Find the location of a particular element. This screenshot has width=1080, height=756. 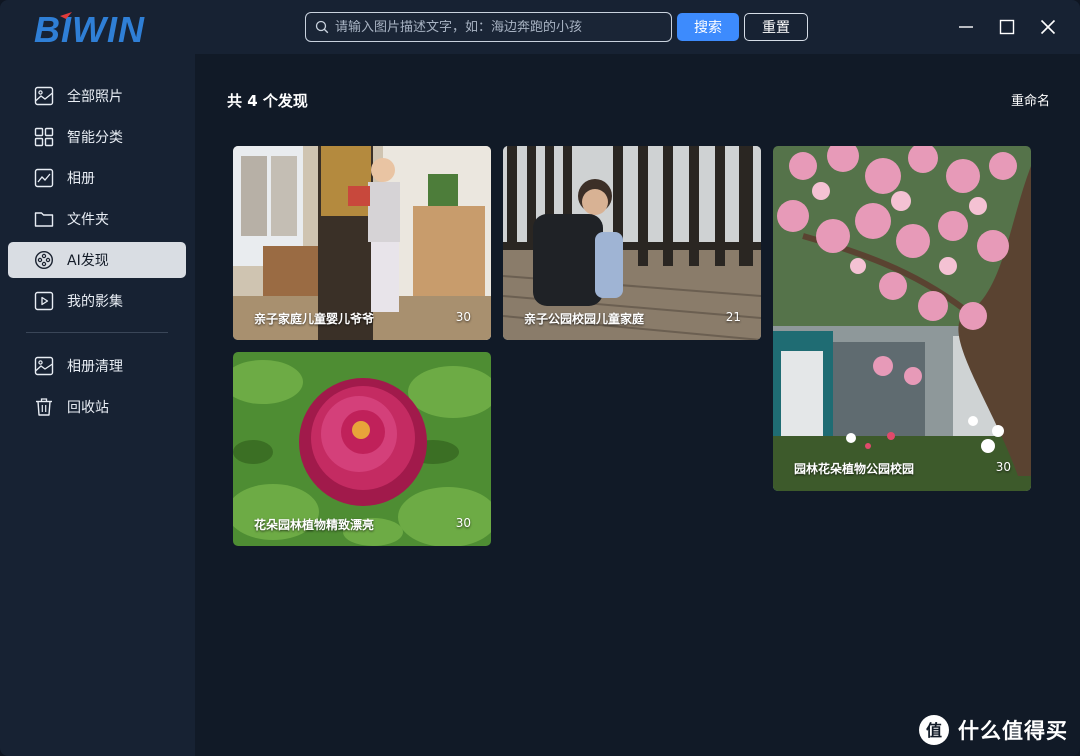

maximize-icon is located at coordinates (1007, 27).